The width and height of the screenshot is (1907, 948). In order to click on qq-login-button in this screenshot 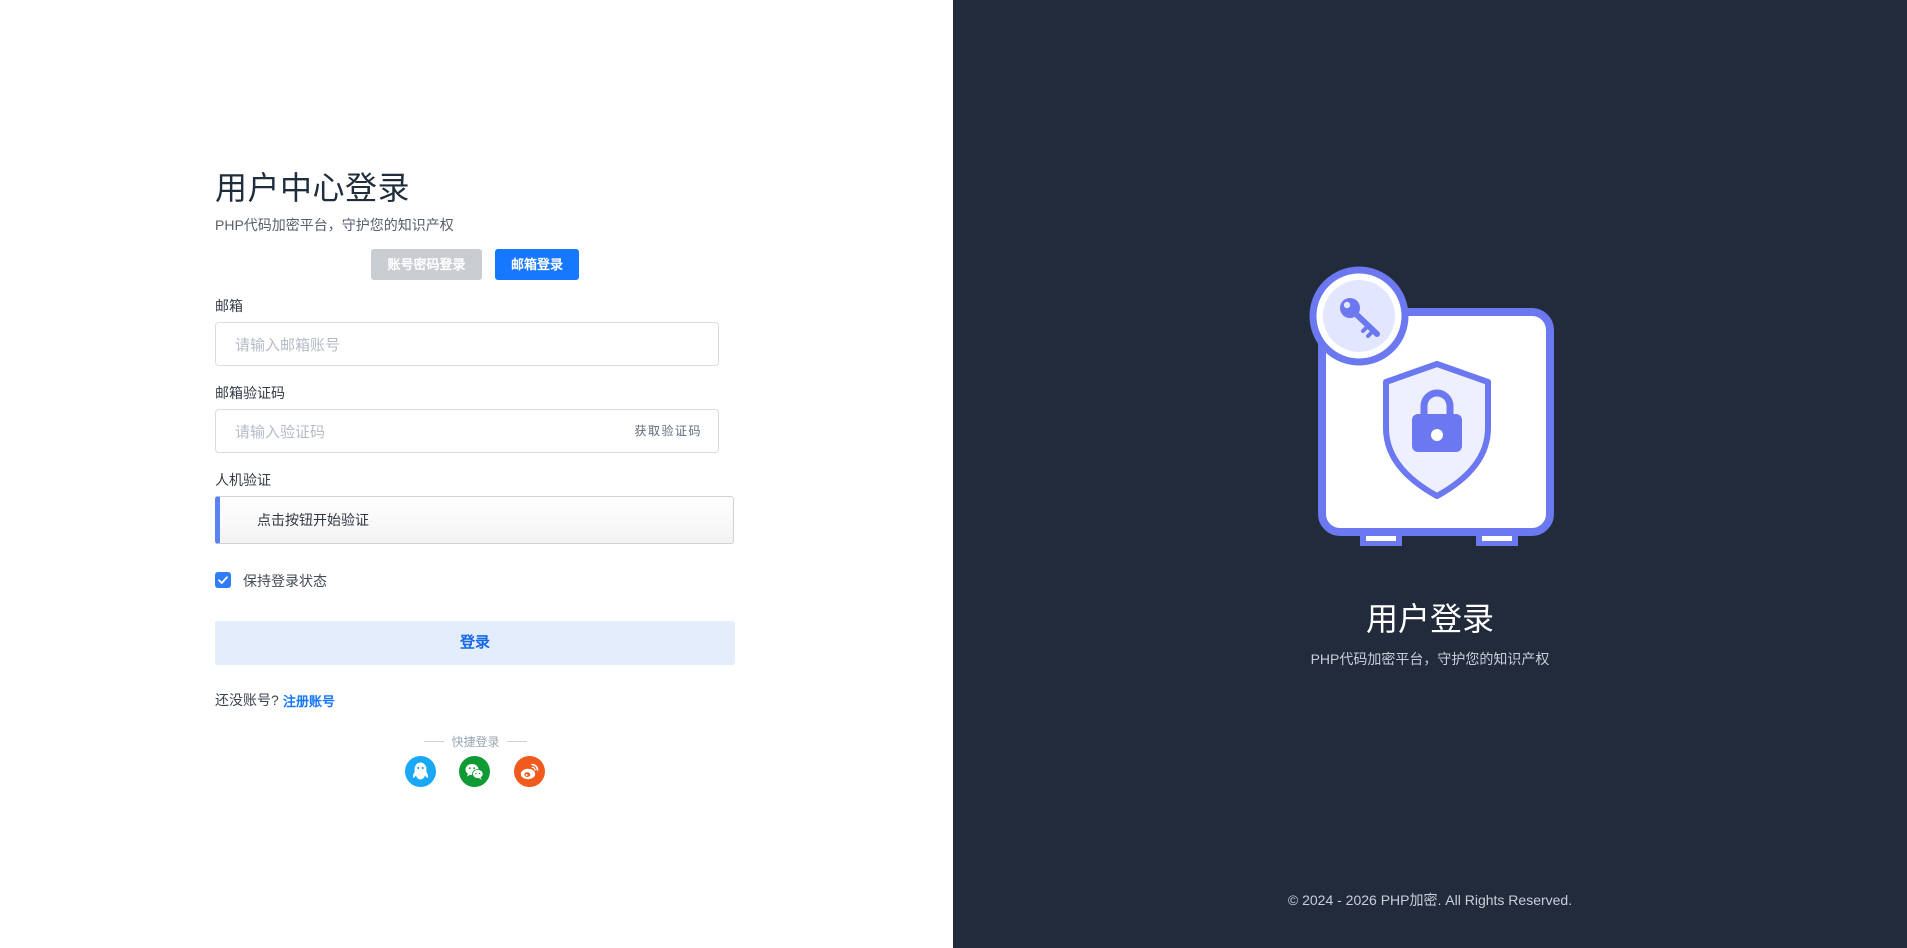, I will do `click(420, 771)`.